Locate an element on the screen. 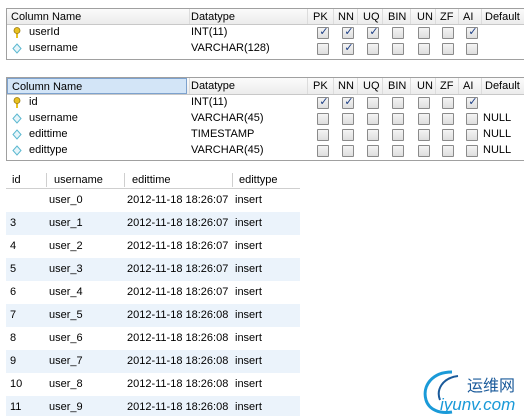 The width and height of the screenshot is (524, 416). default-cell: NULL is located at coordinates (497, 134).